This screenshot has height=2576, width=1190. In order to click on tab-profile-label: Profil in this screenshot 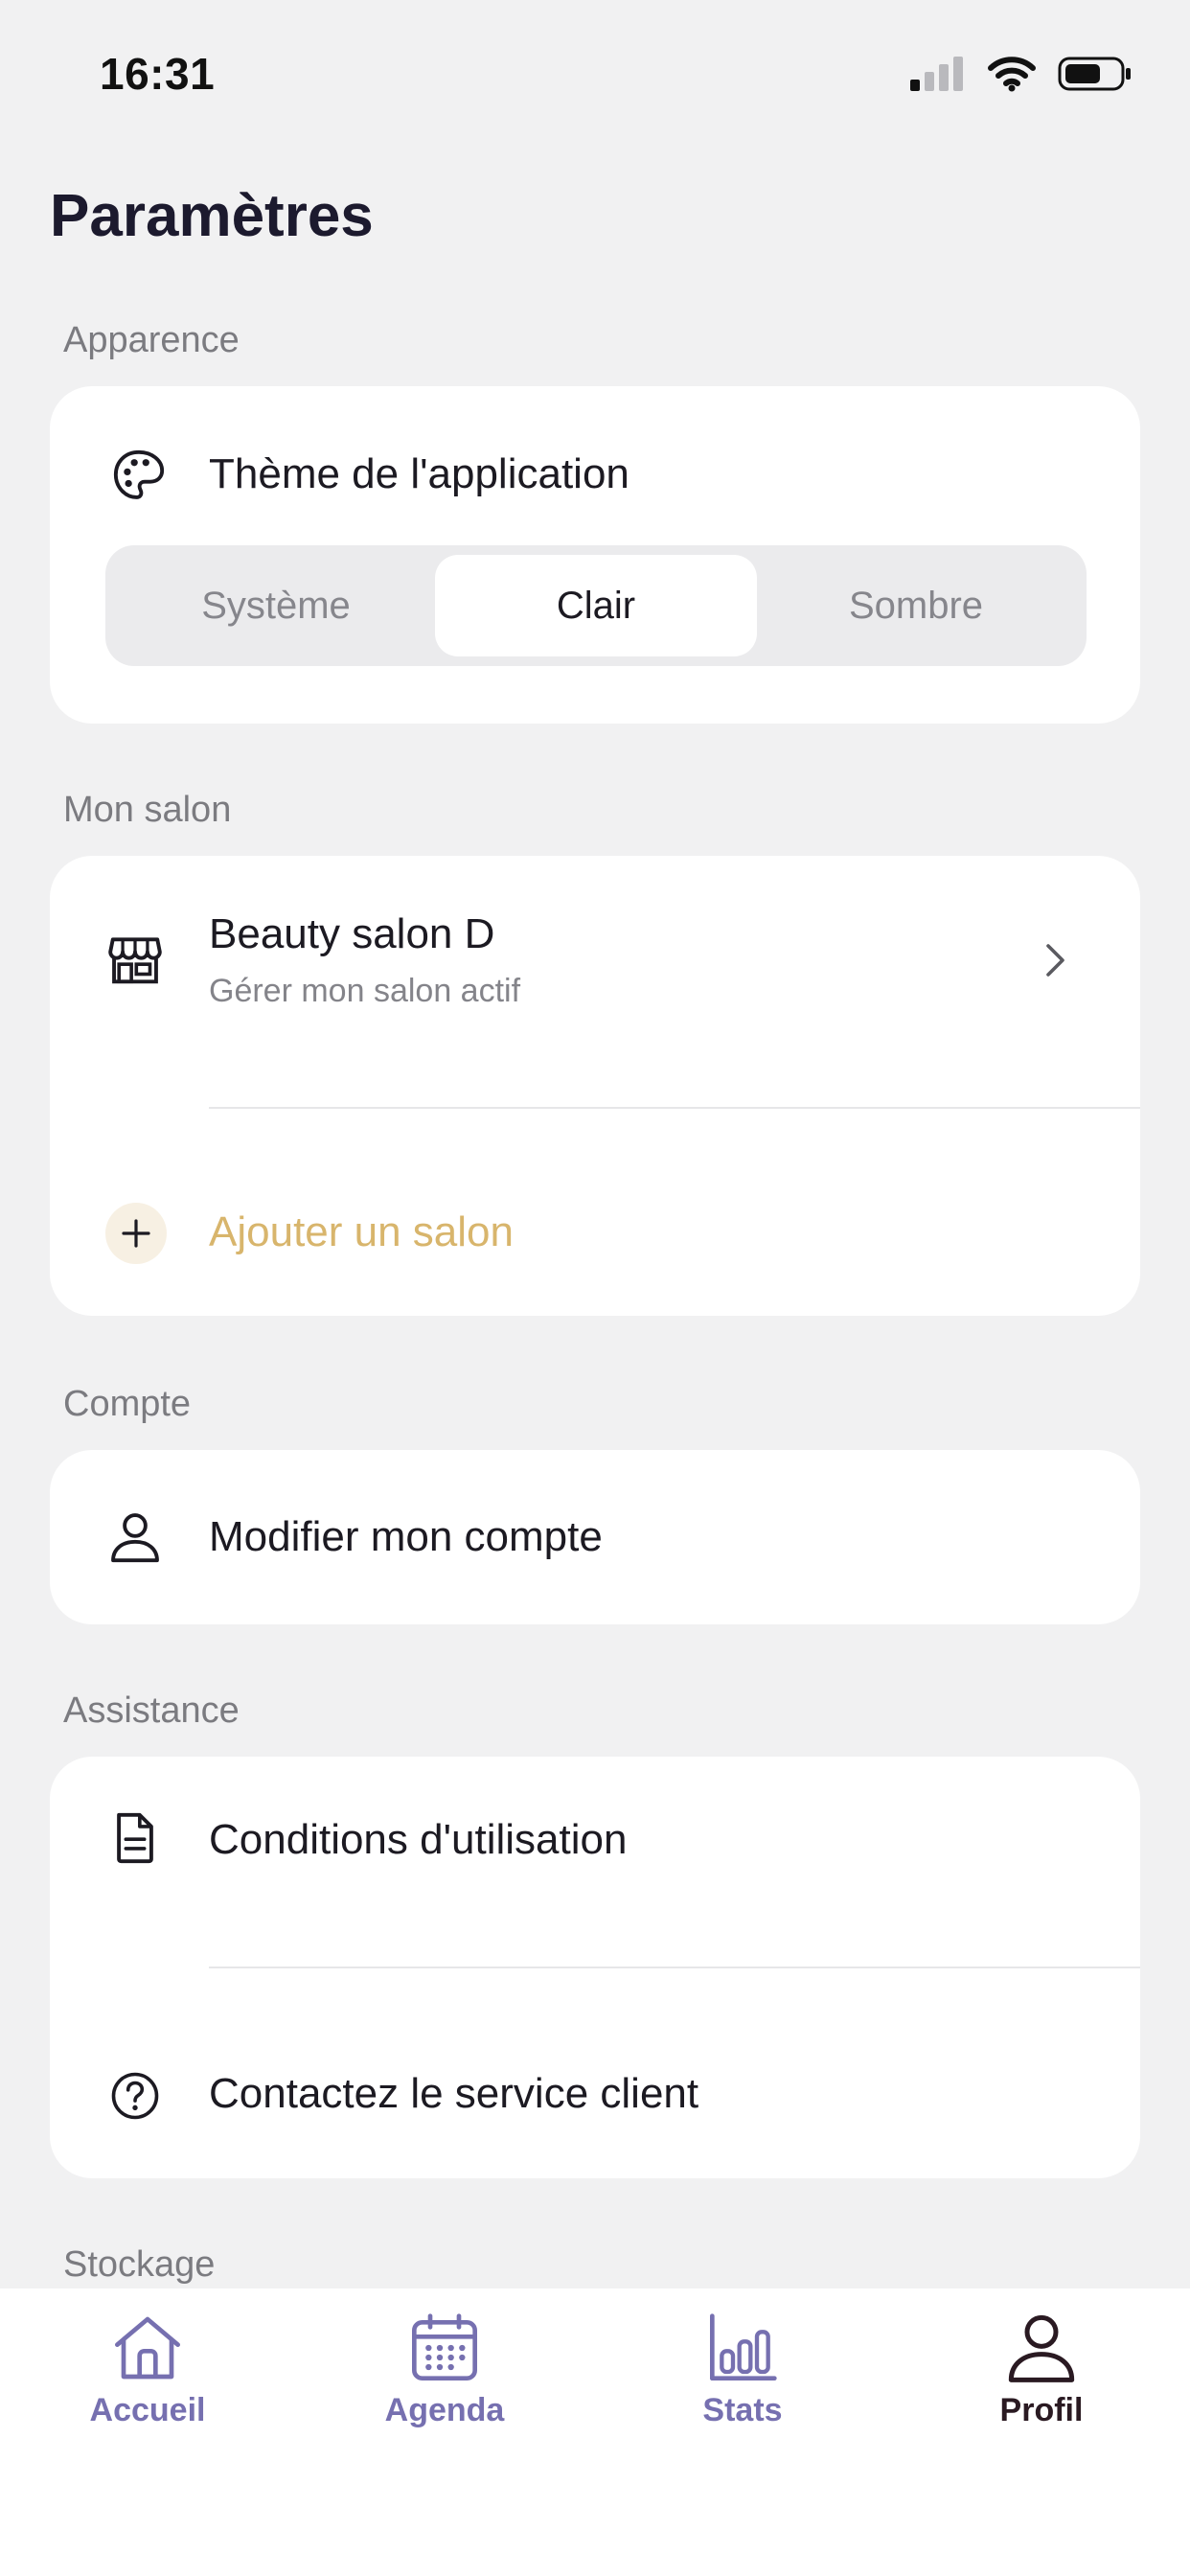, I will do `click(1041, 2410)`.